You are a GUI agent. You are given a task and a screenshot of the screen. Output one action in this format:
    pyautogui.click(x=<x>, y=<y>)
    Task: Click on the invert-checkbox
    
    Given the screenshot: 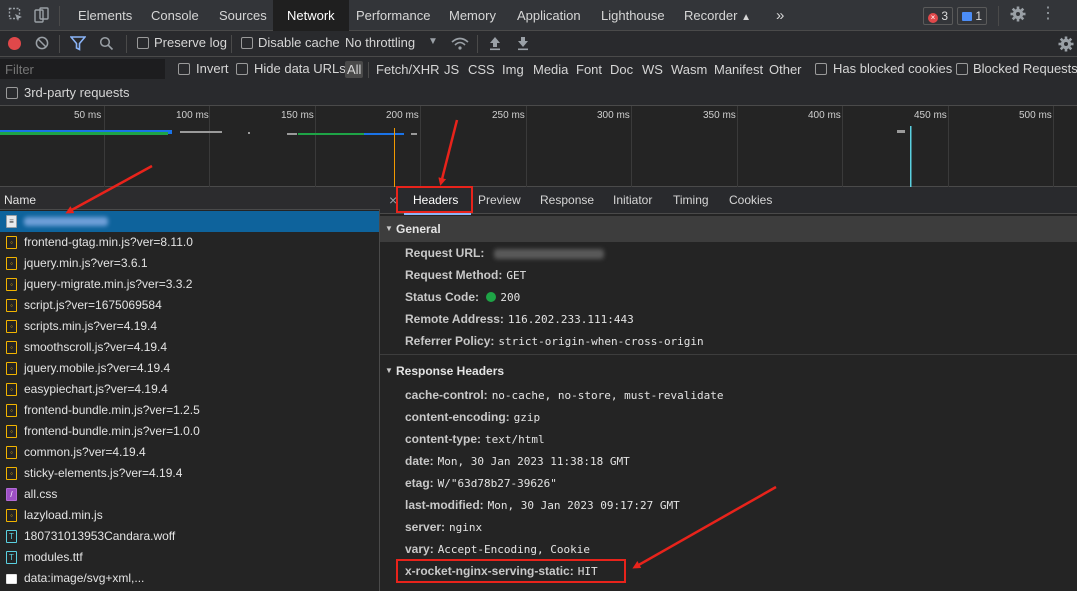 What is the action you would take?
    pyautogui.click(x=184, y=69)
    